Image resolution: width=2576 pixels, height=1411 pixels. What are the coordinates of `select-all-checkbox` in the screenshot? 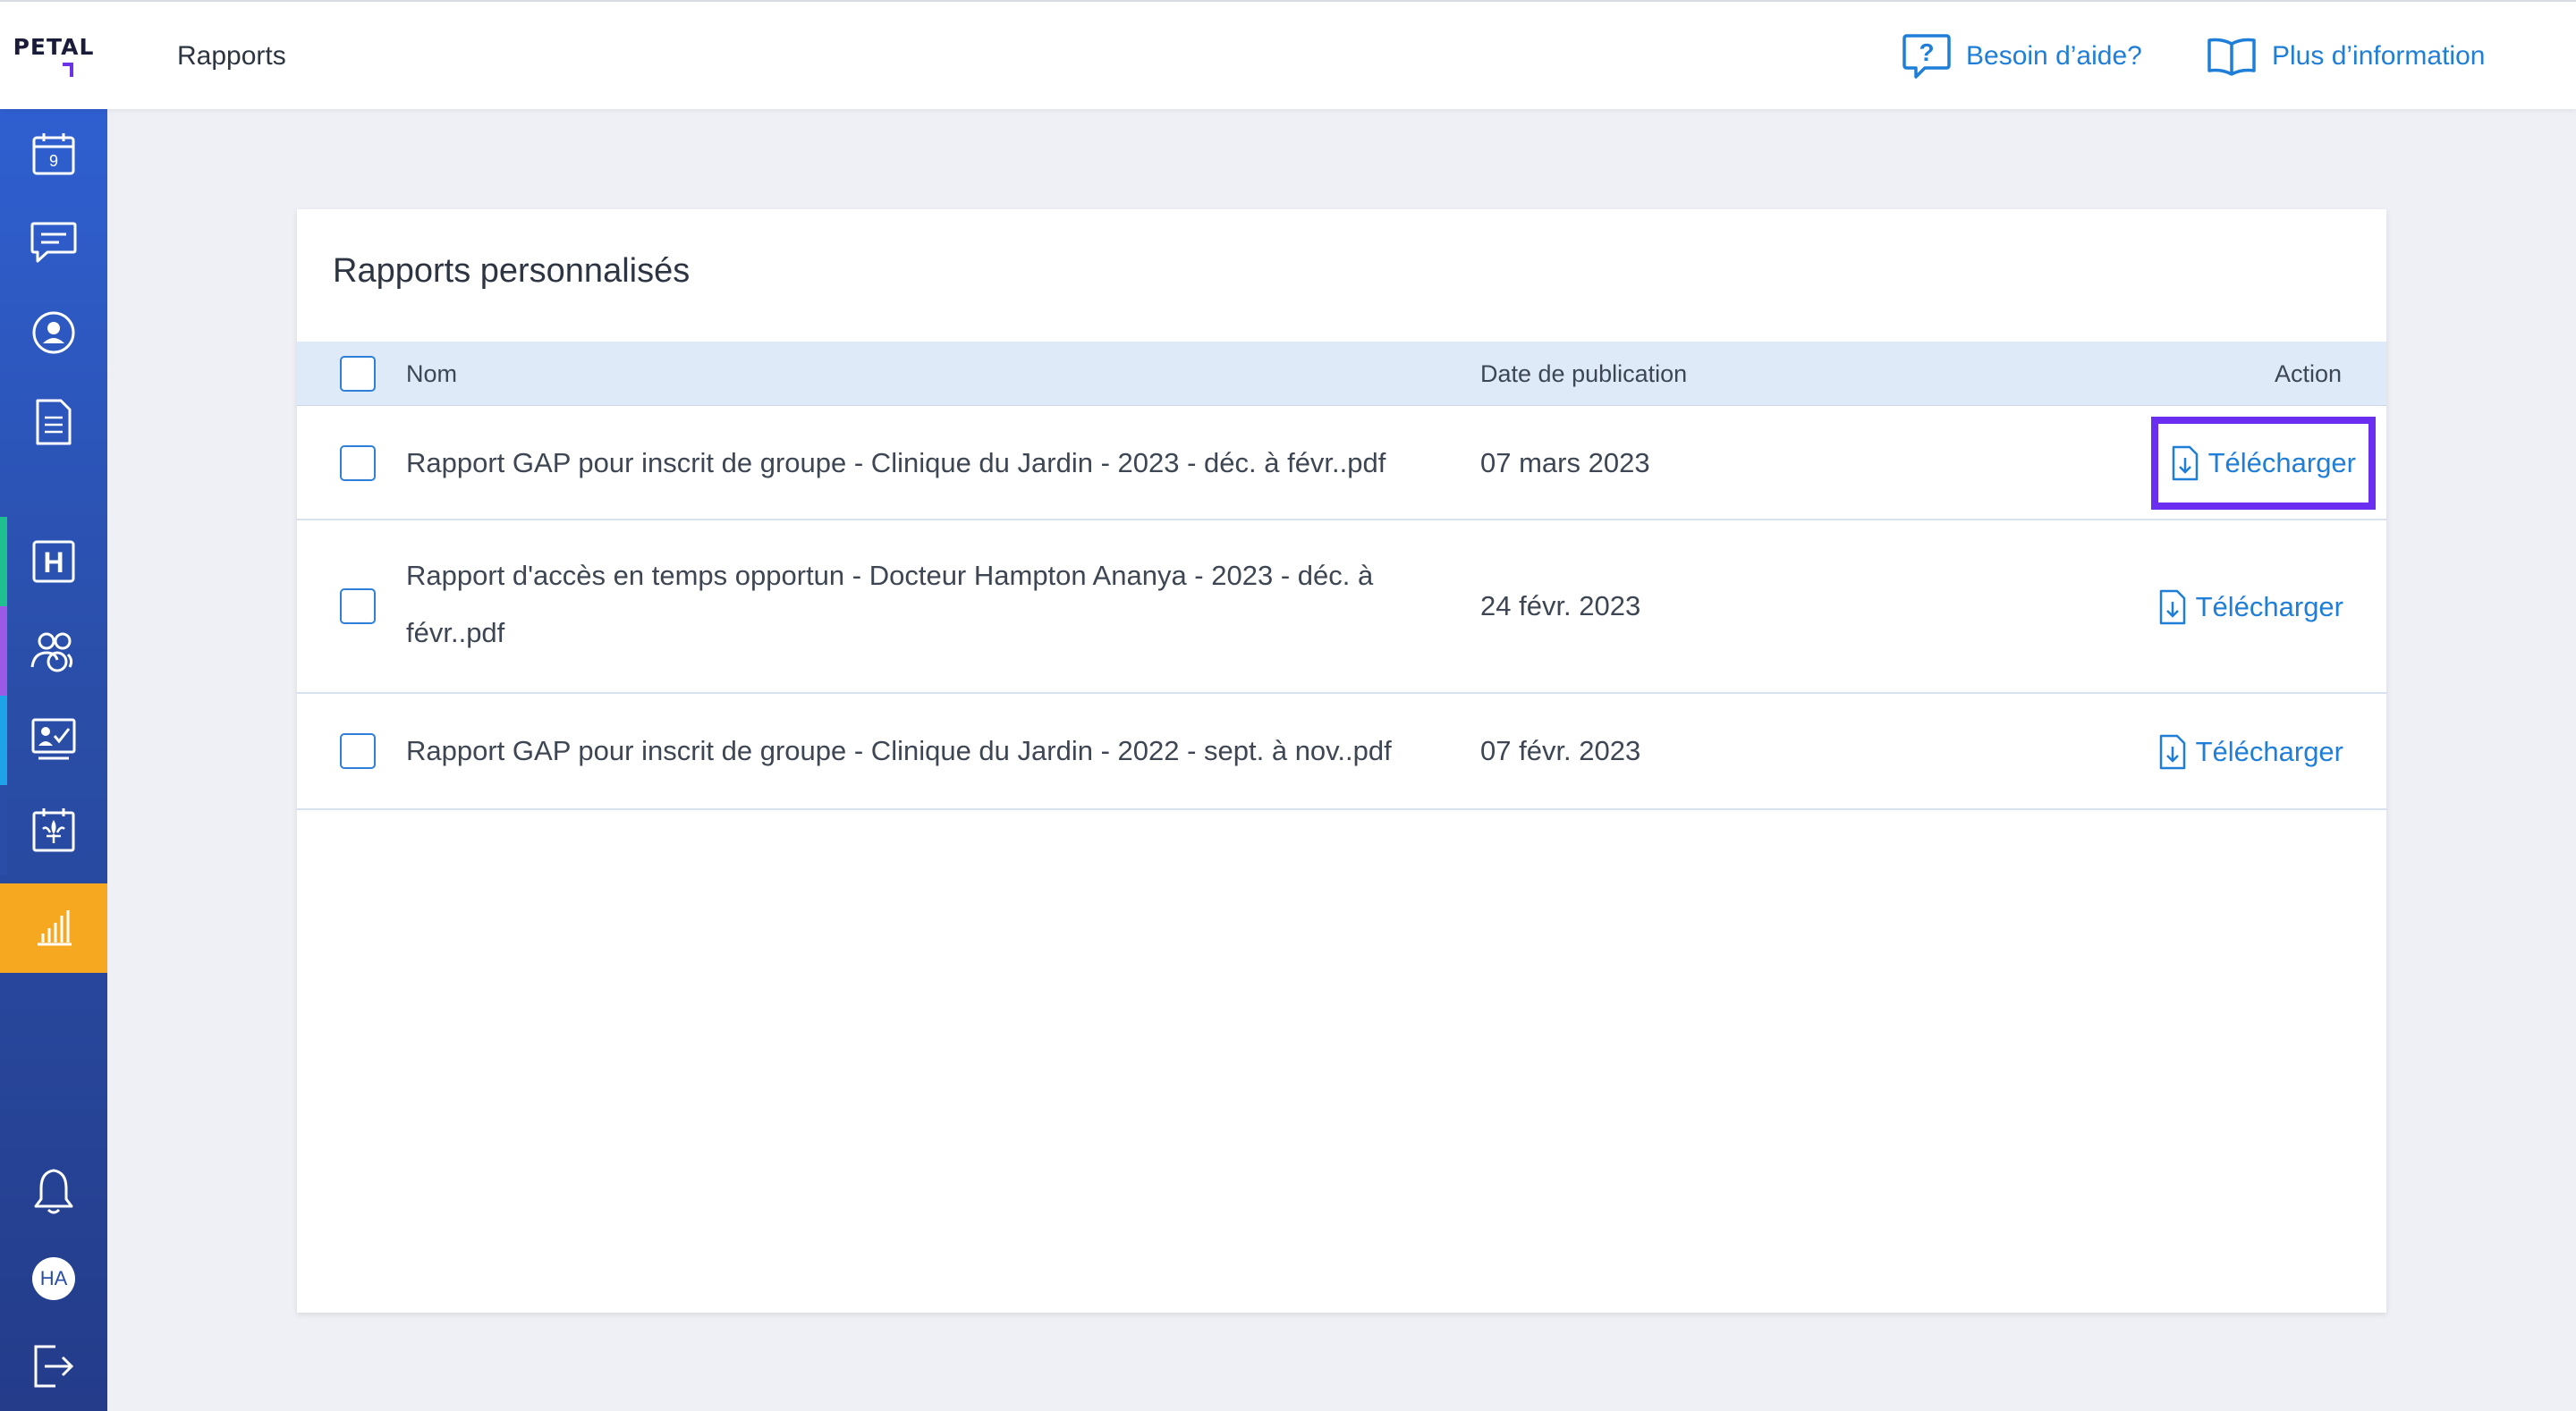 It's located at (358, 374).